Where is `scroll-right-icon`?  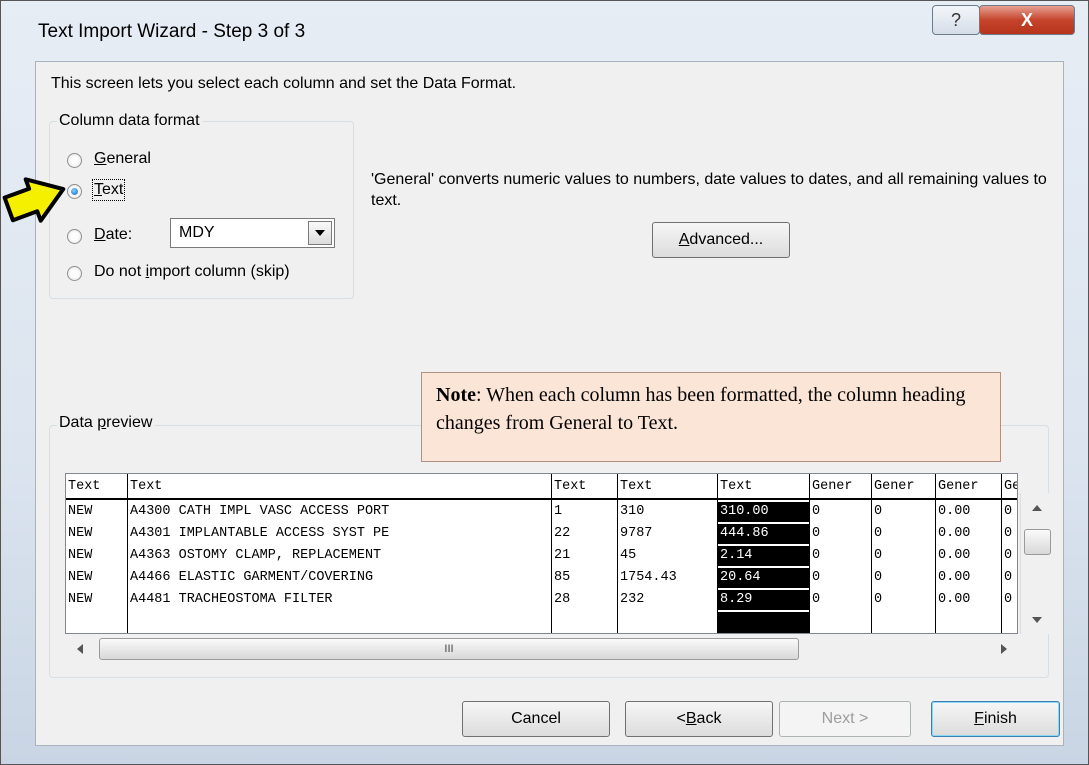 scroll-right-icon is located at coordinates (1004, 649).